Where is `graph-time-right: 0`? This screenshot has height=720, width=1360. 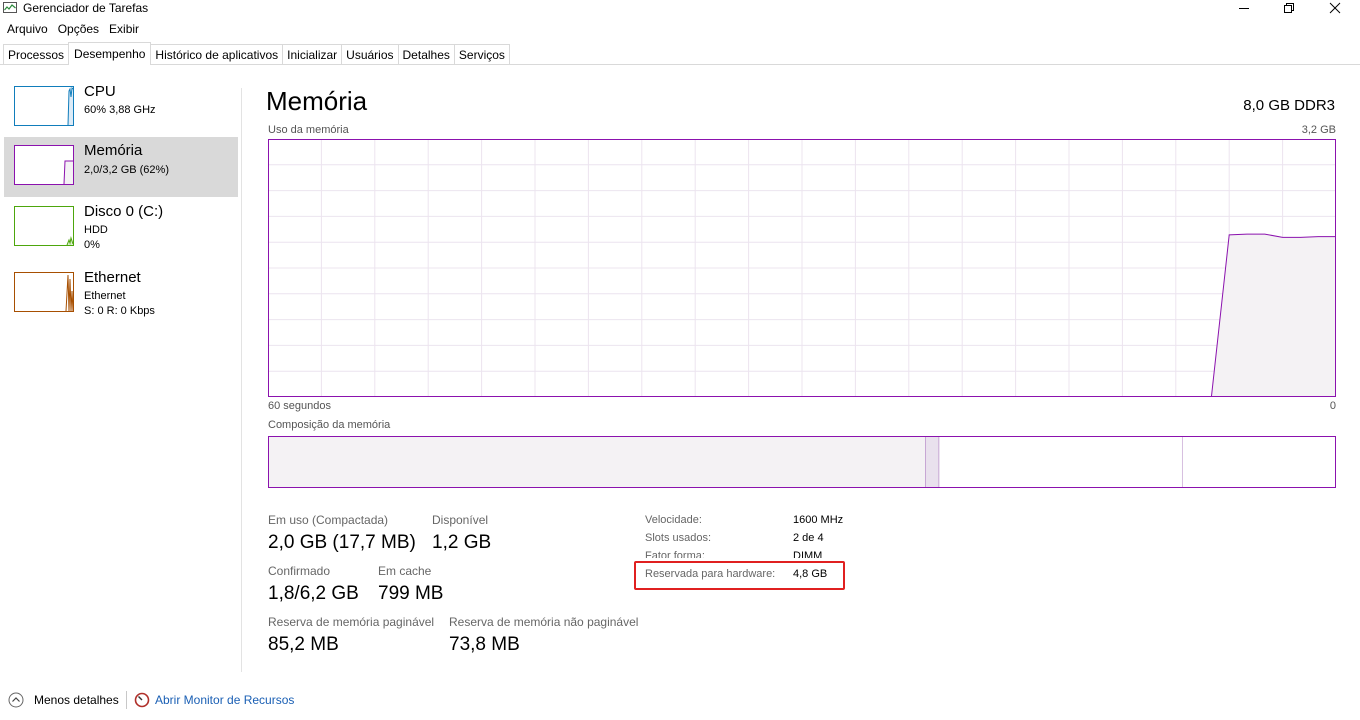 graph-time-right: 0 is located at coordinates (1332, 406).